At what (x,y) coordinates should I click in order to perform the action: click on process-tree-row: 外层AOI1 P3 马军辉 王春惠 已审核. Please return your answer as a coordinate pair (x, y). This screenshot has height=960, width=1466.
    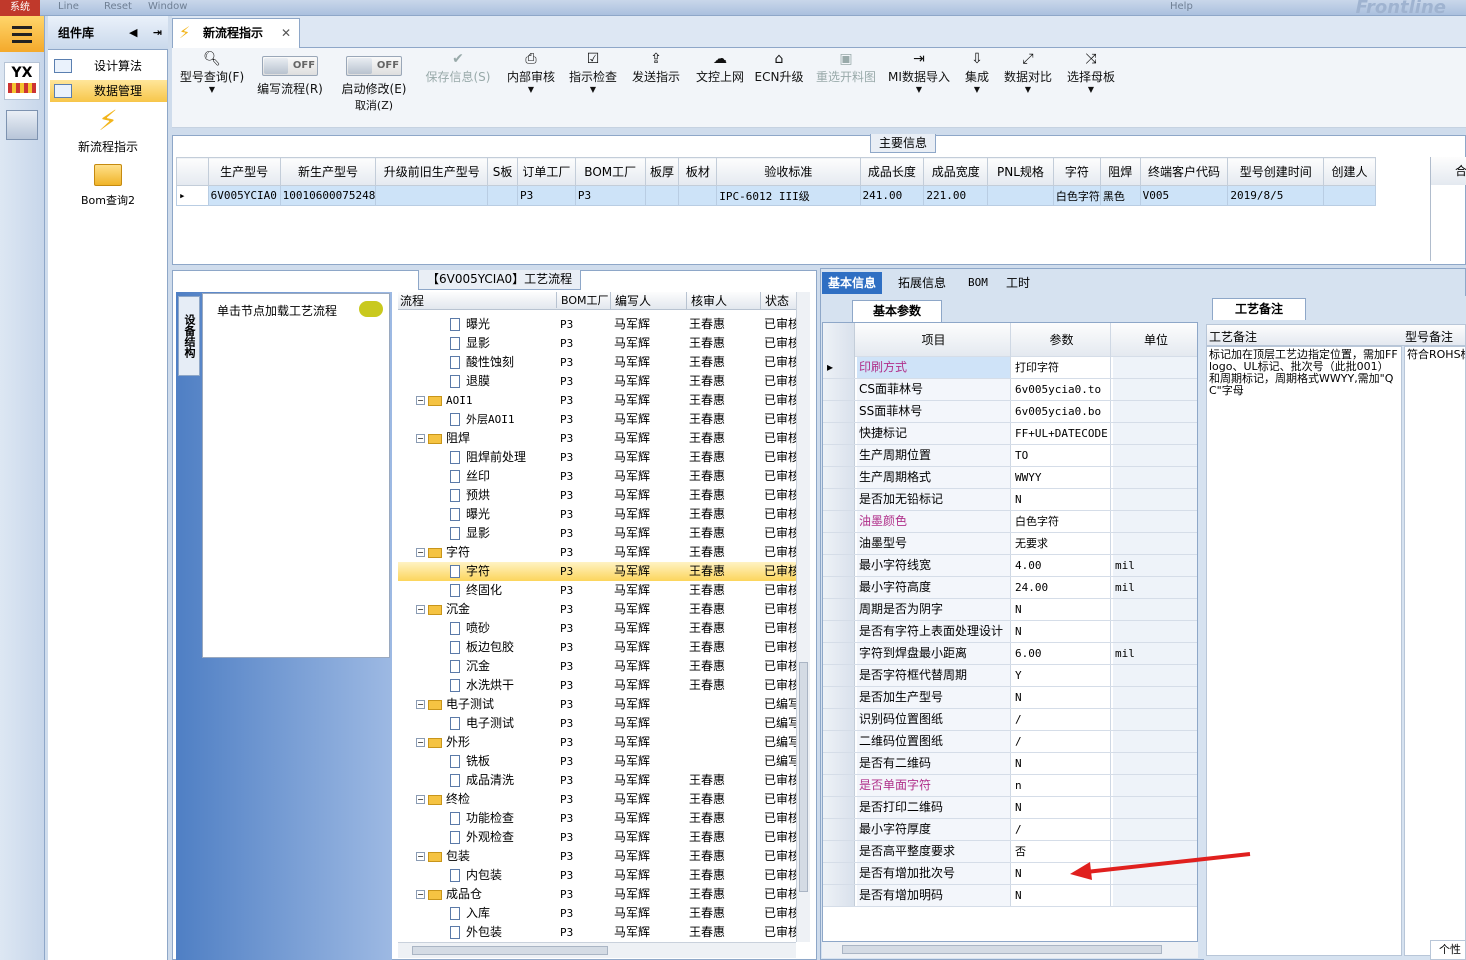
    Looking at the image, I should click on (597, 419).